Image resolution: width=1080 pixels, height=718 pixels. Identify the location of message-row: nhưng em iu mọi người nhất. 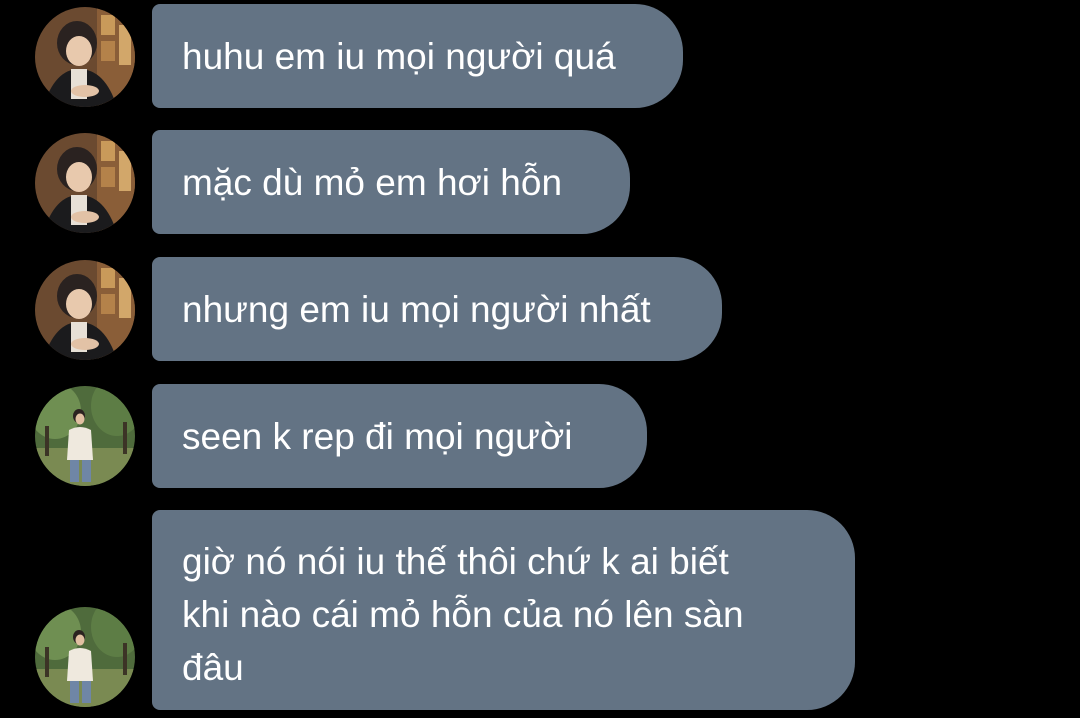
(540, 309).